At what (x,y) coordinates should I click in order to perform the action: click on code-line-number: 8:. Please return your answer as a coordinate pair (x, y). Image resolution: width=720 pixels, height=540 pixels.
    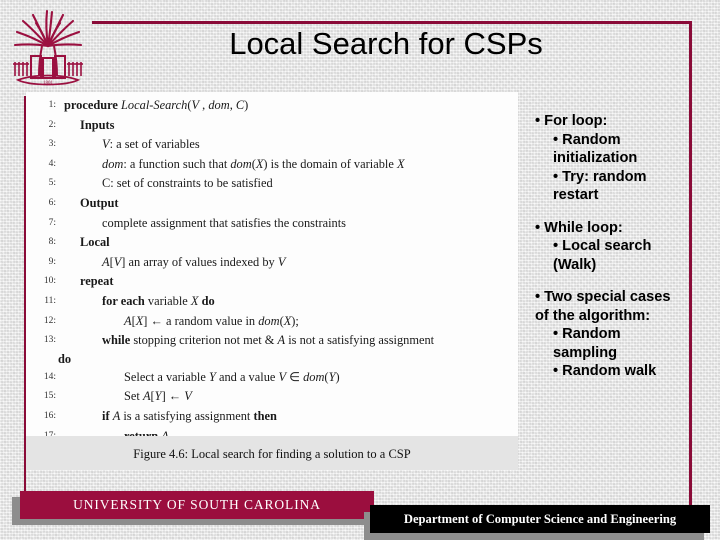
    Looking at the image, I should click on (52, 242).